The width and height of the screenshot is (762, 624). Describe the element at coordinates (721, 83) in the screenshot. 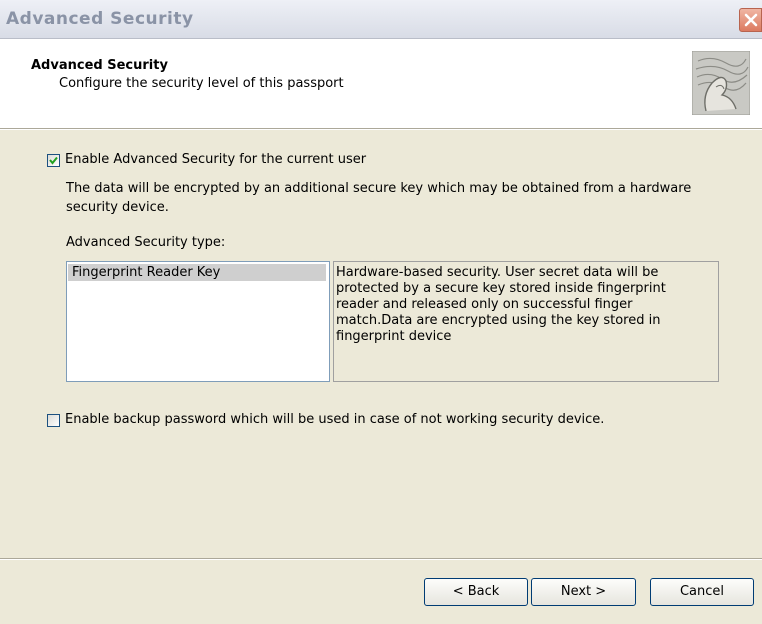

I see `fingerprint-image-icon` at that location.